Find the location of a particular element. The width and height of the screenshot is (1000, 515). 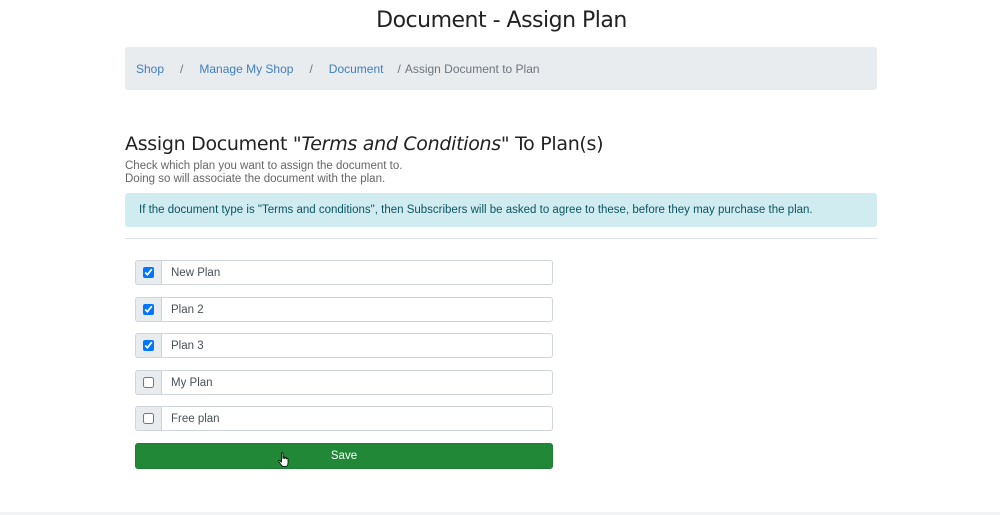

plan-name: Plan 2 is located at coordinates (357, 309).